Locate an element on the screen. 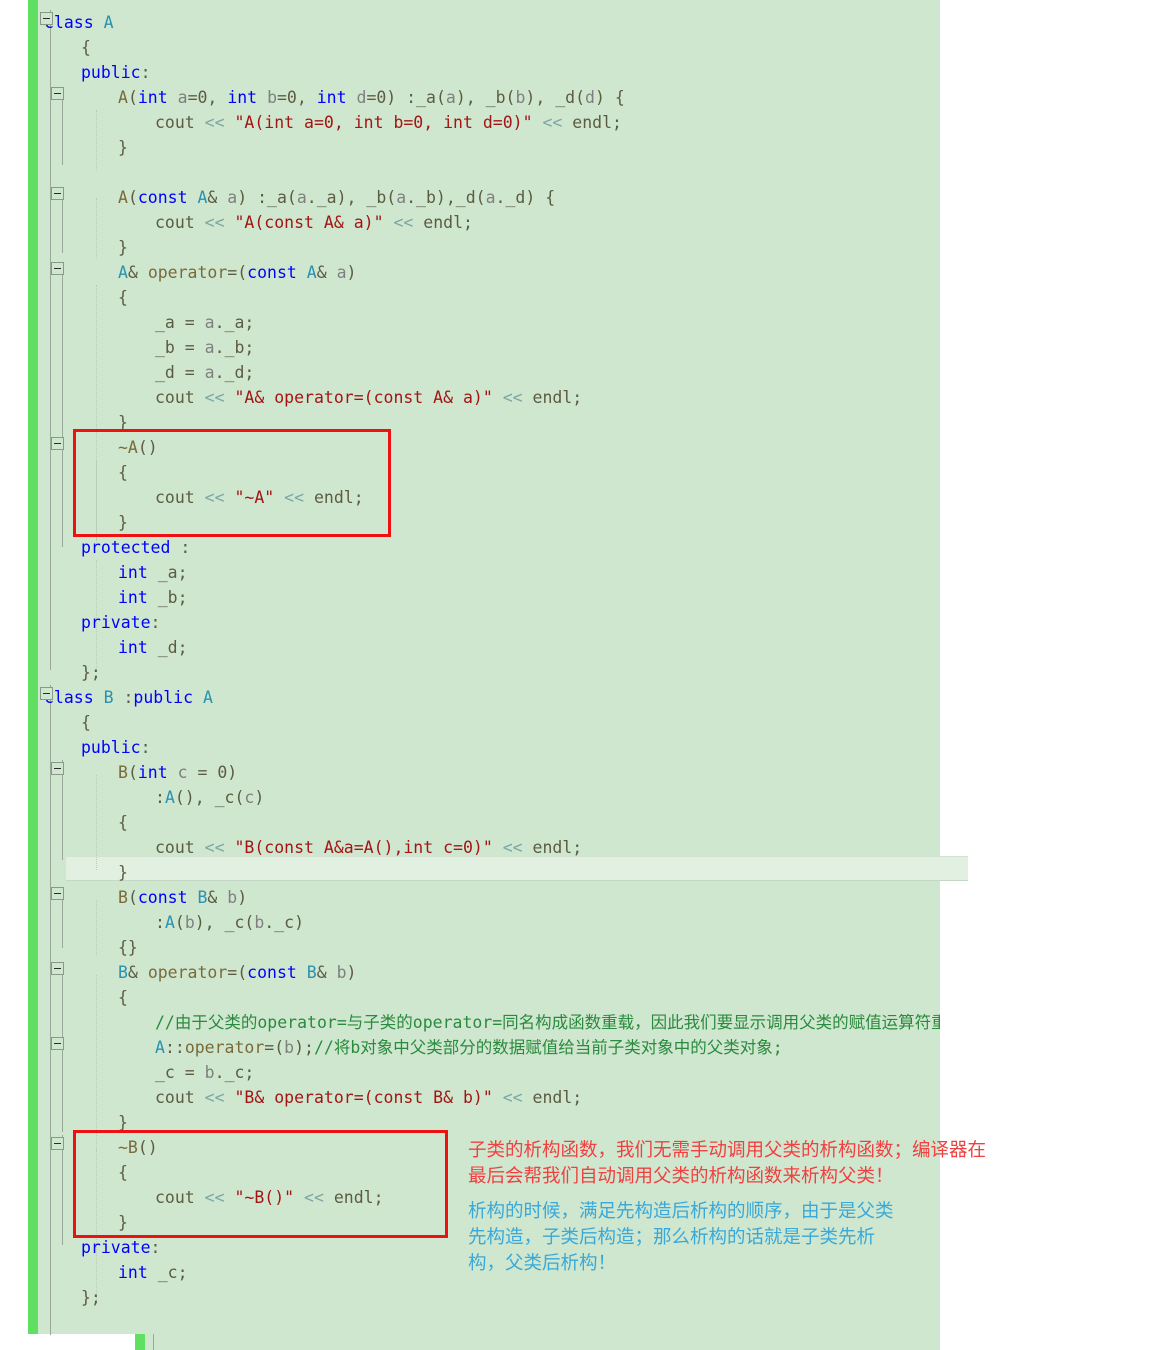  code-line: :A(), _c(c) is located at coordinates (209, 797).